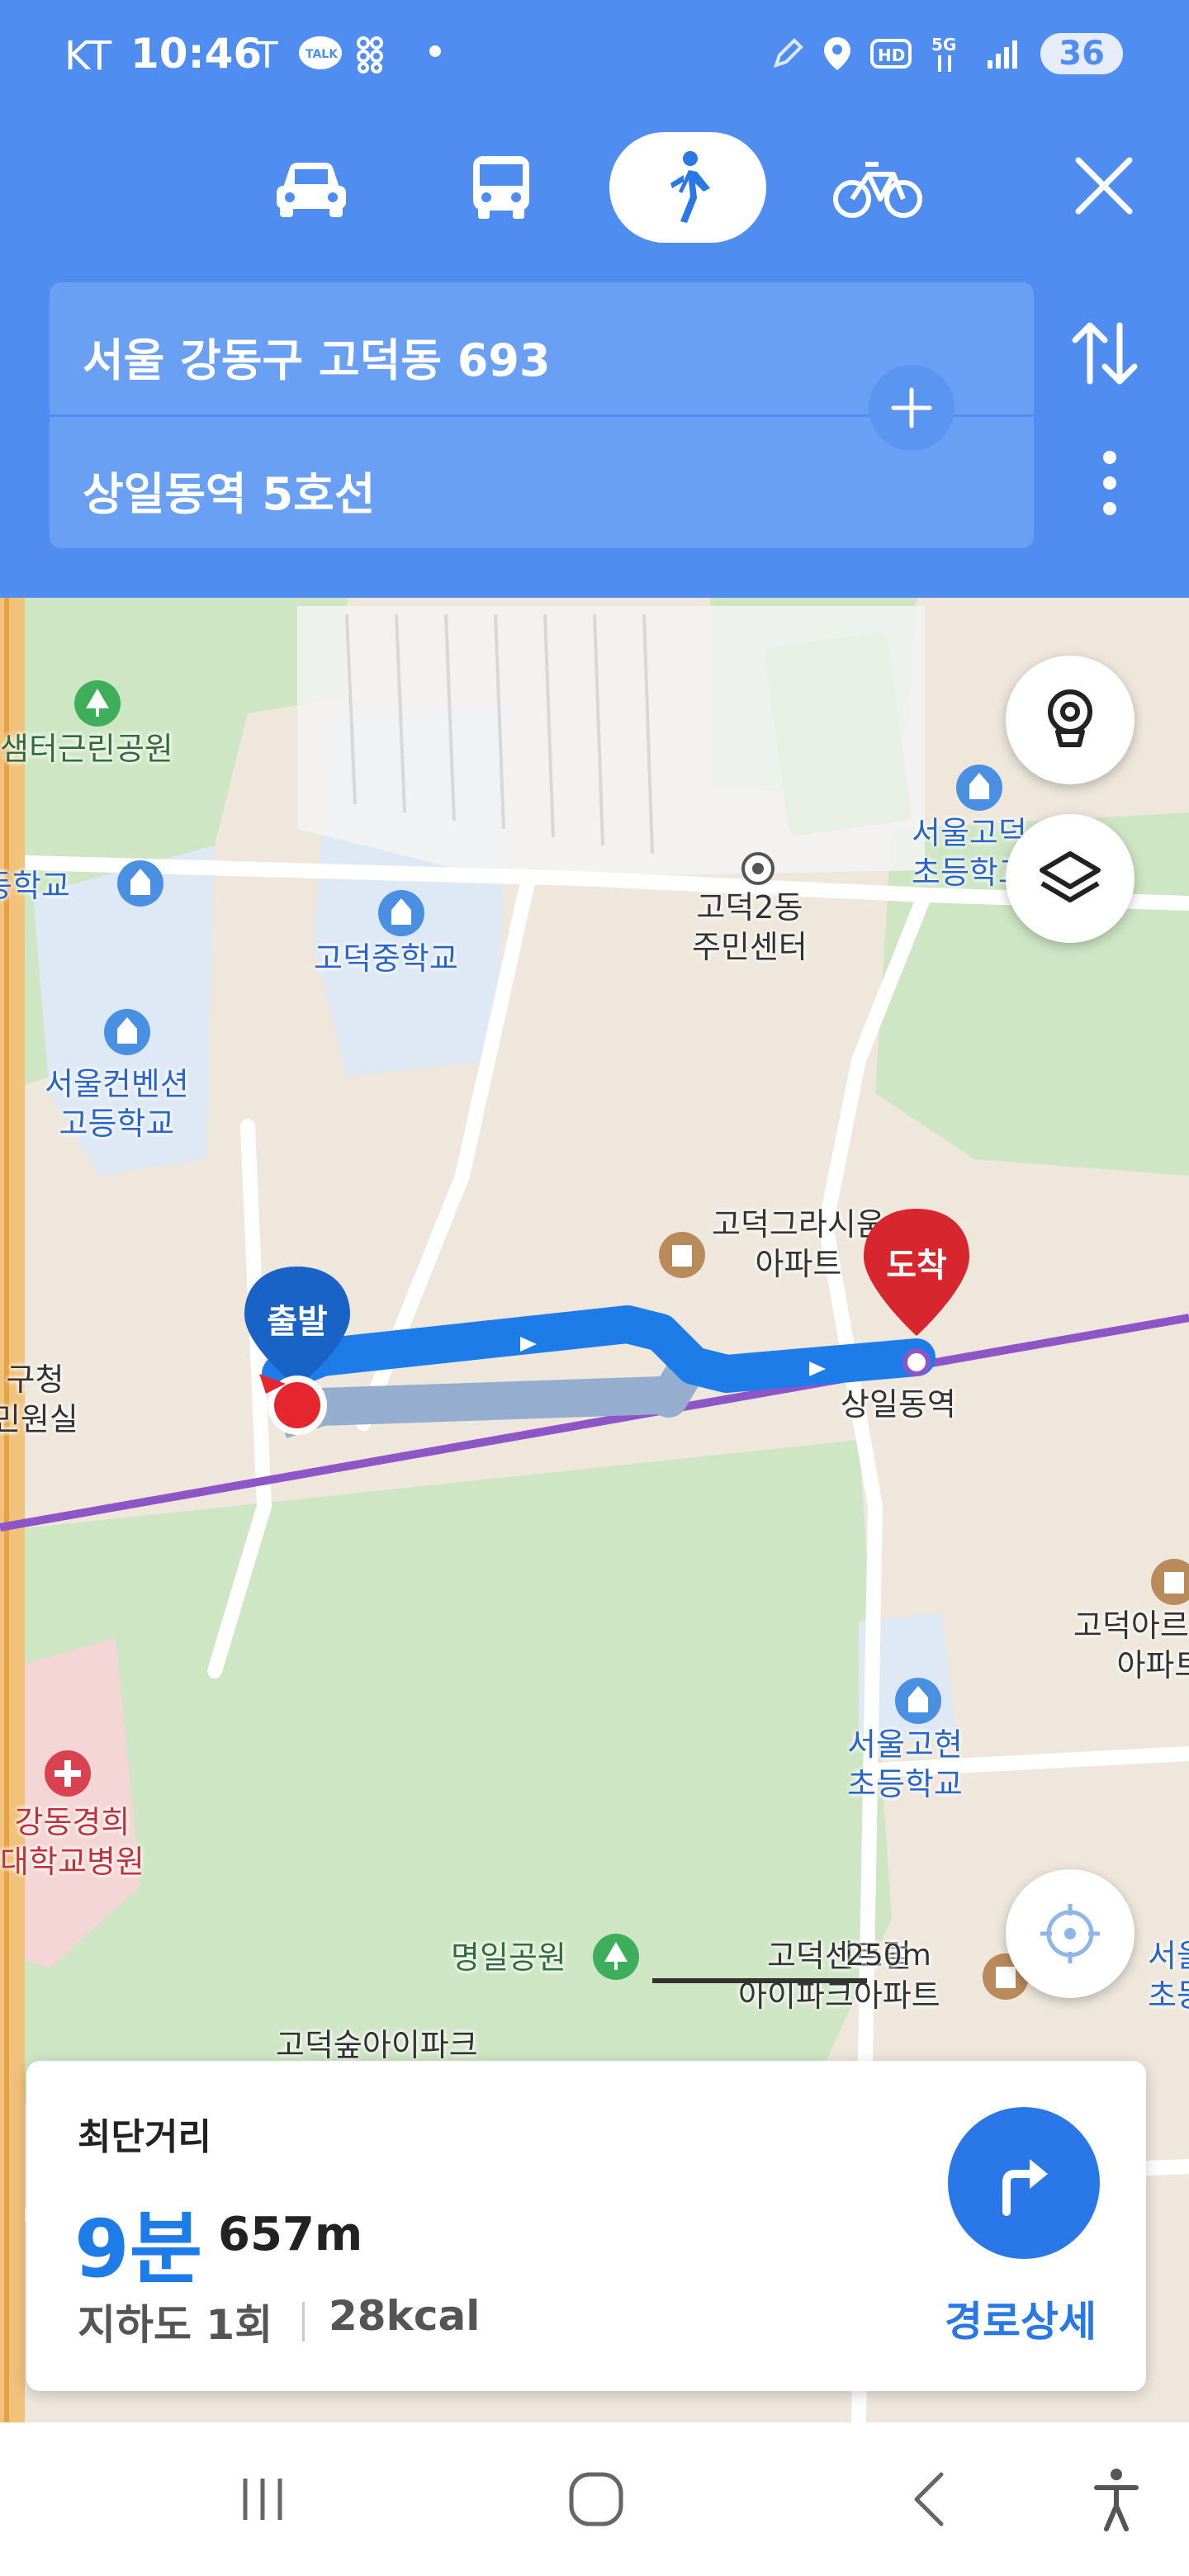 The image size is (1189, 2576). What do you see at coordinates (1021, 2318) in the screenshot?
I see `route-details-label: 경로상세` at bounding box center [1021, 2318].